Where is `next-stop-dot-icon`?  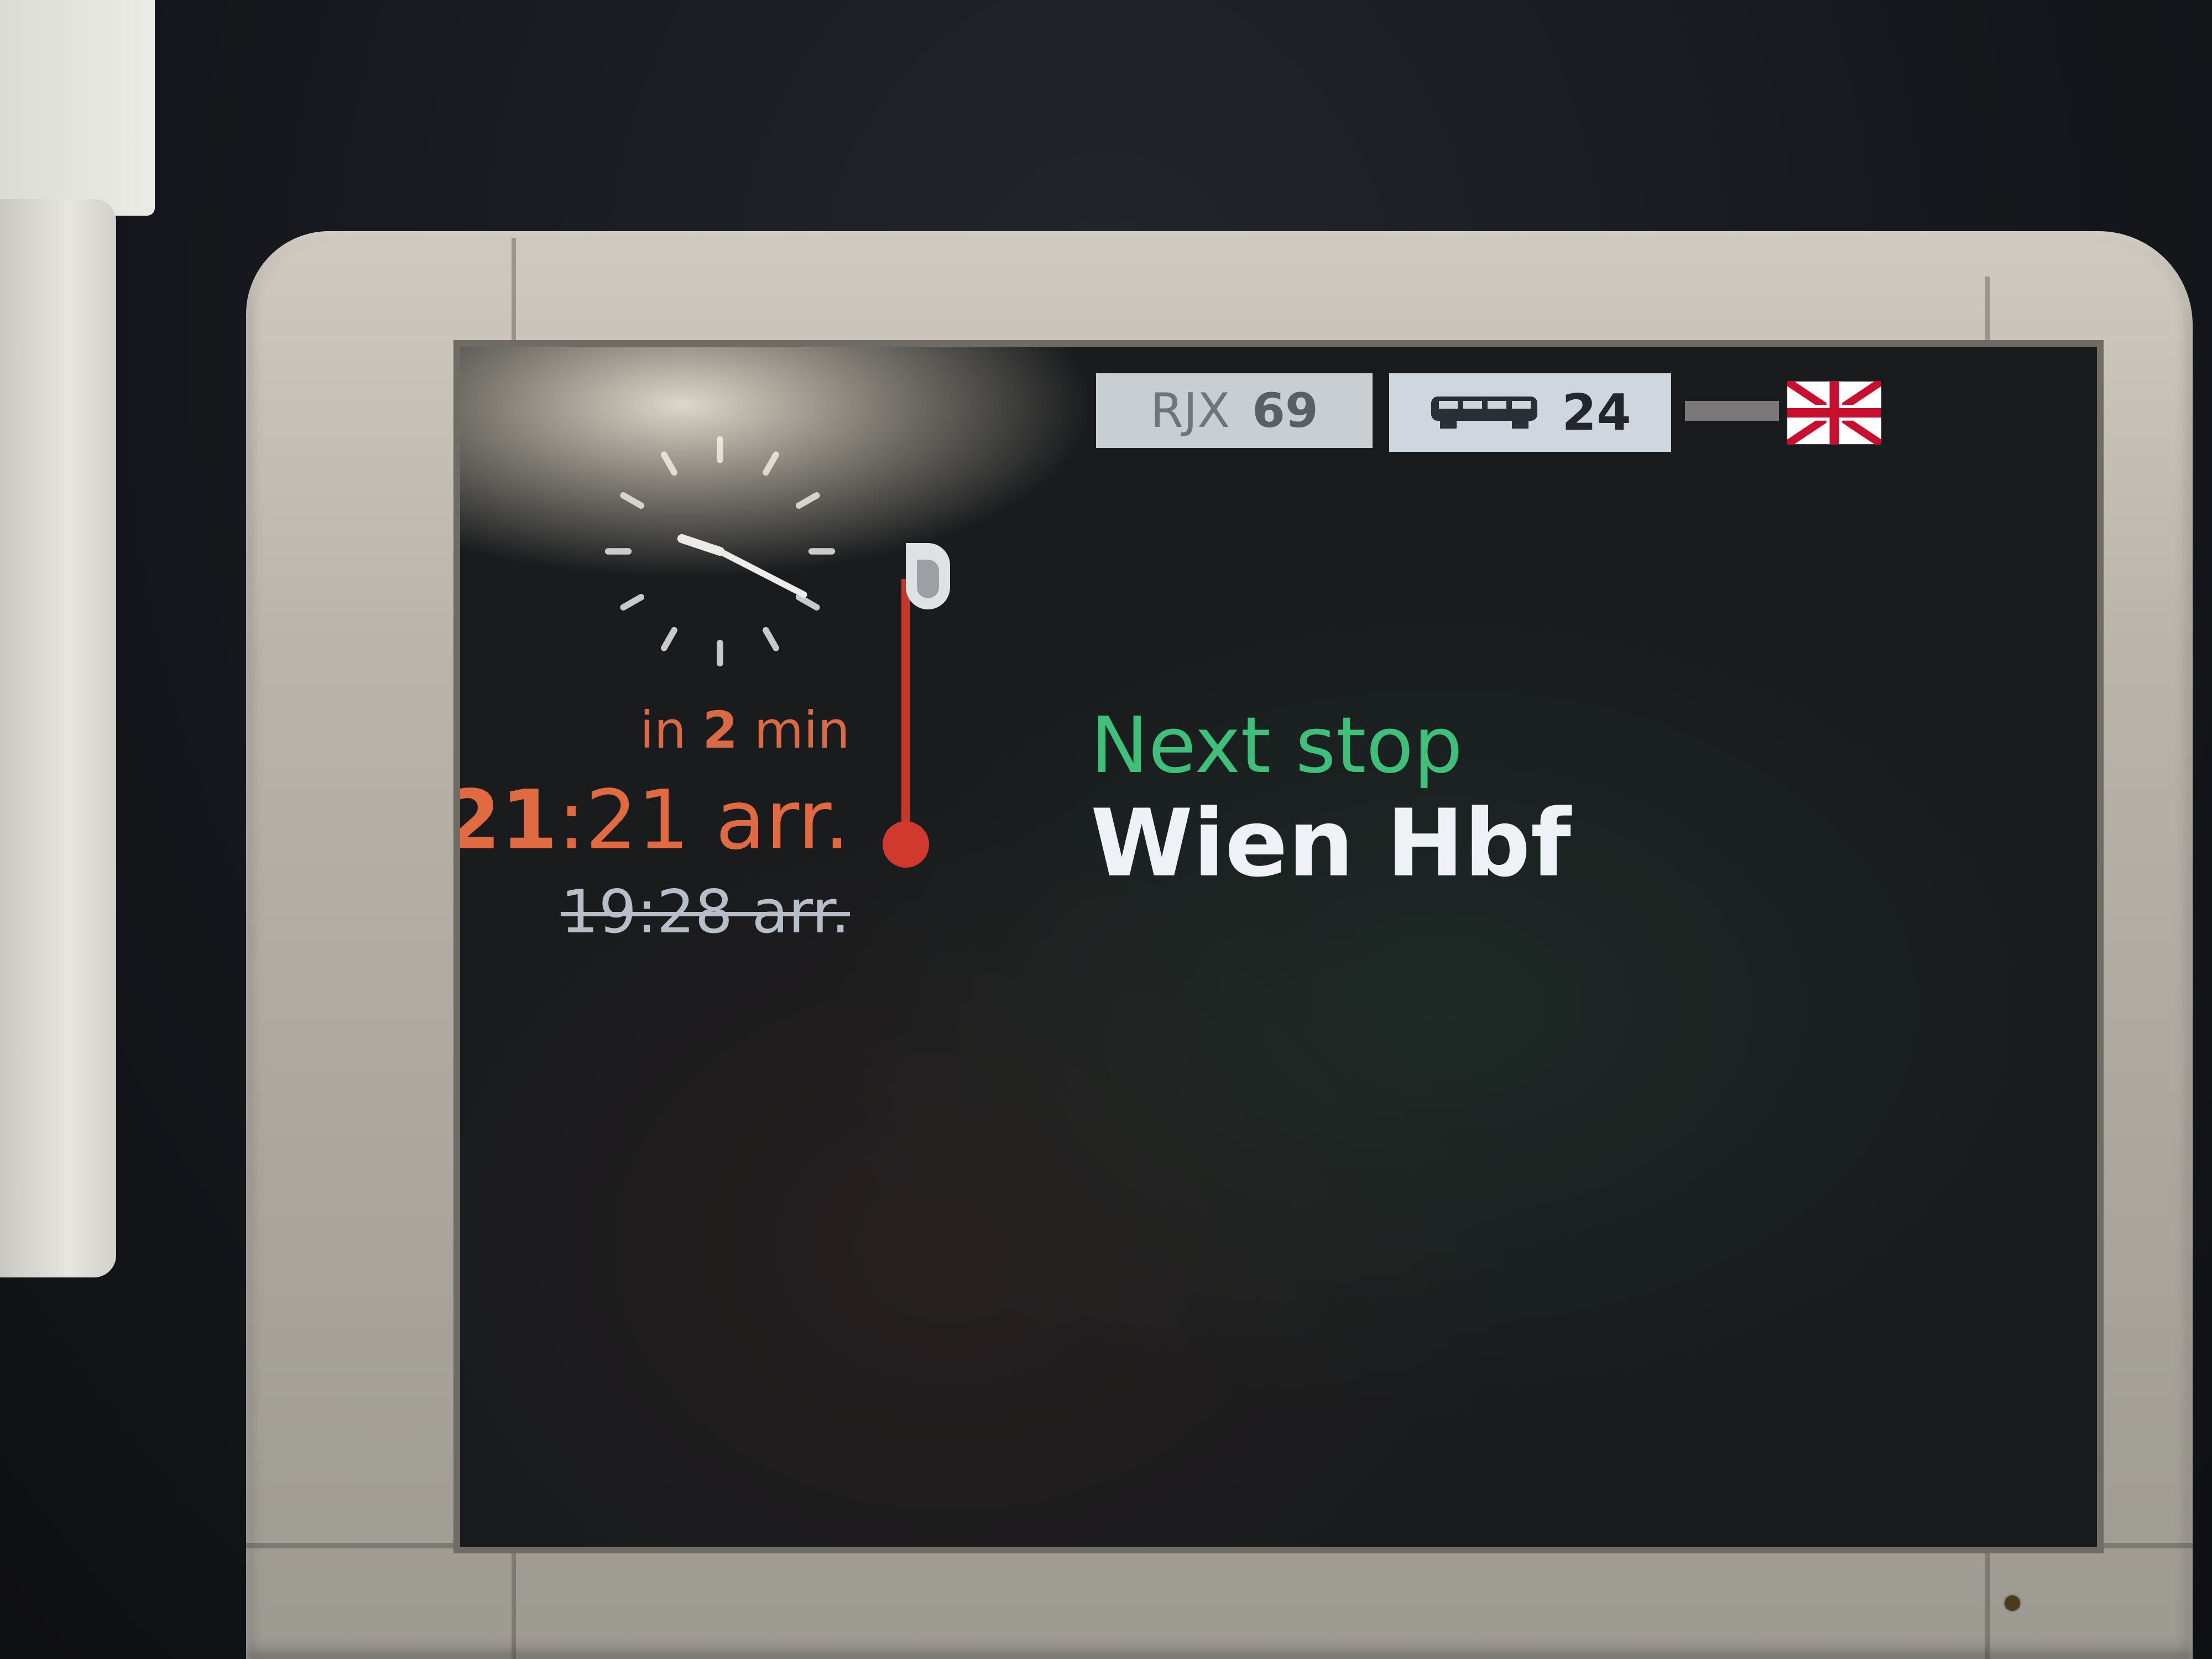
next-stop-dot-icon is located at coordinates (906, 845).